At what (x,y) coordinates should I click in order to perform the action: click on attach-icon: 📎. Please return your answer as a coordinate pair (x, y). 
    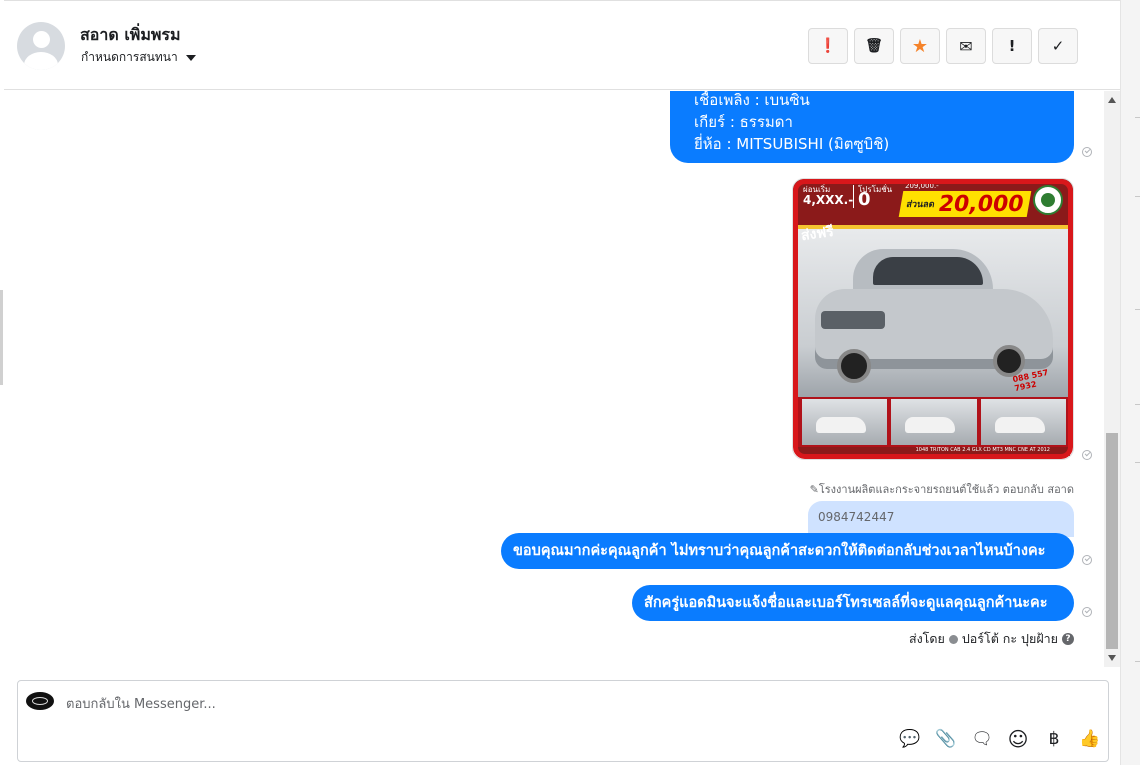
    Looking at the image, I should click on (946, 739).